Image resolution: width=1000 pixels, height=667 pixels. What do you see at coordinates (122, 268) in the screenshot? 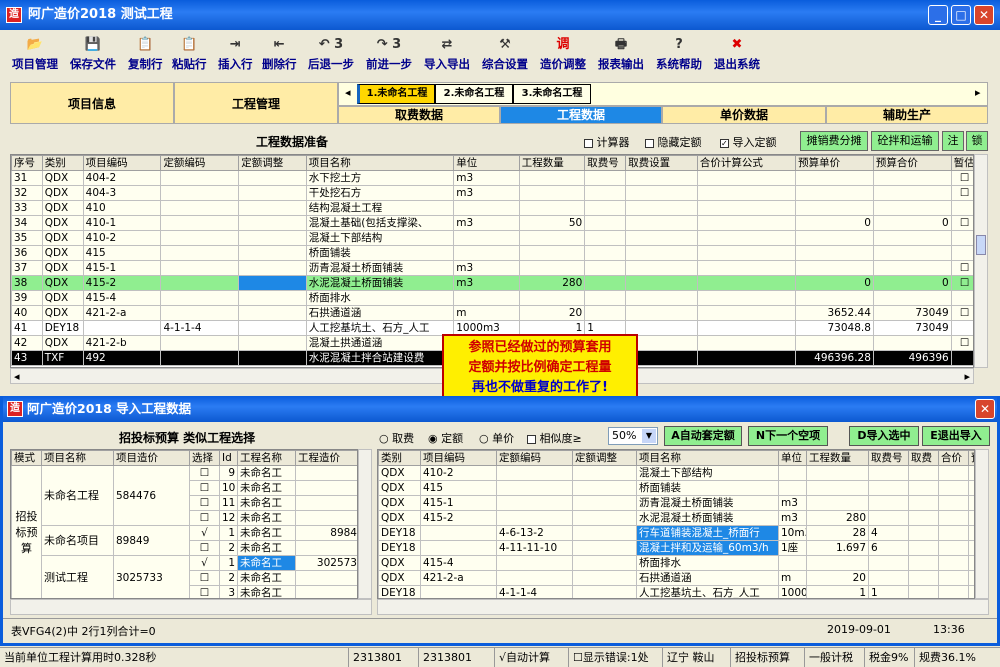
I see `table-cell: 415-1` at bounding box center [122, 268].